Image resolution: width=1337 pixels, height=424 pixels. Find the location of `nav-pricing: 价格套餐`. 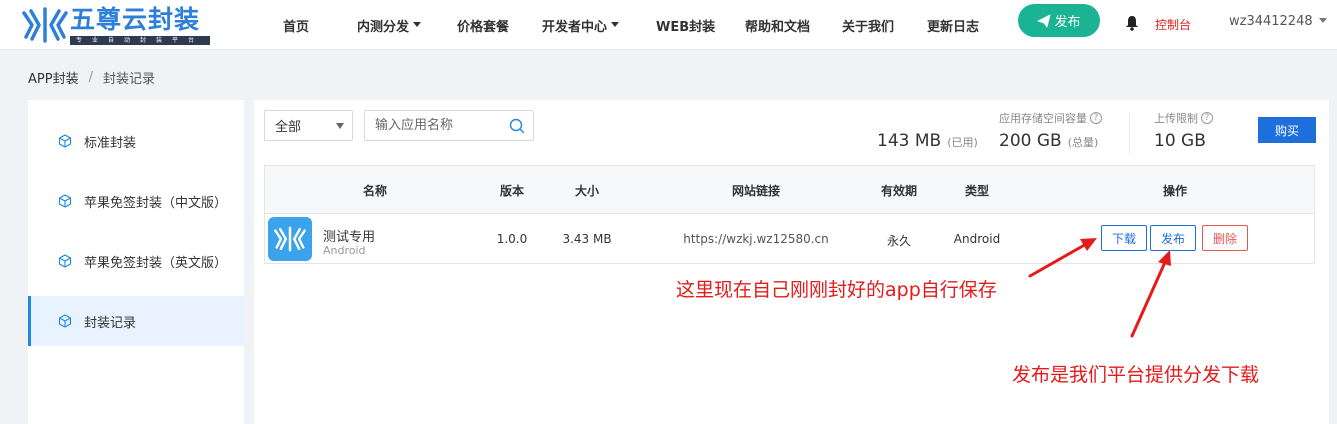

nav-pricing: 价格套餐 is located at coordinates (483, 25).